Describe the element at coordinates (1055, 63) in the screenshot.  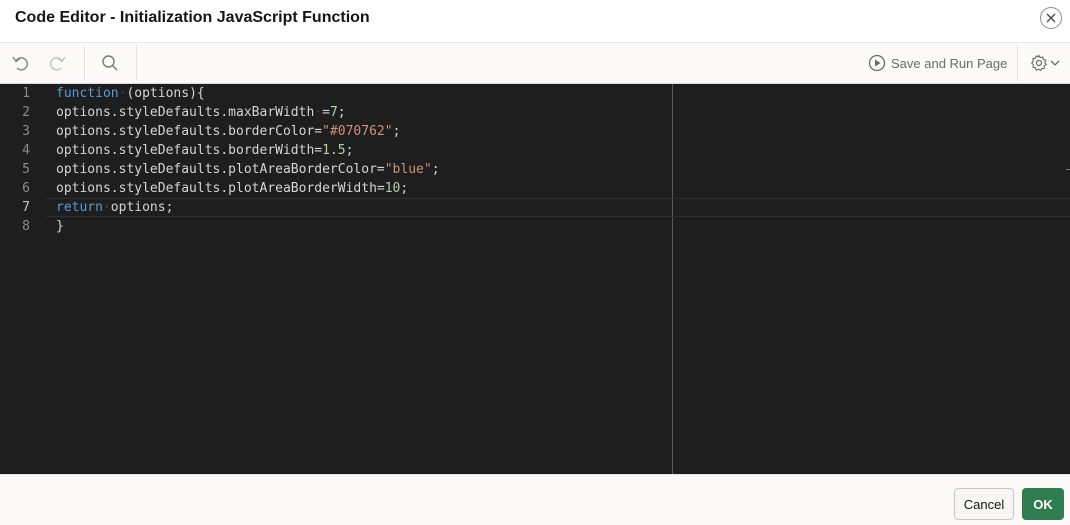
I see `chevron-down-icon` at that location.